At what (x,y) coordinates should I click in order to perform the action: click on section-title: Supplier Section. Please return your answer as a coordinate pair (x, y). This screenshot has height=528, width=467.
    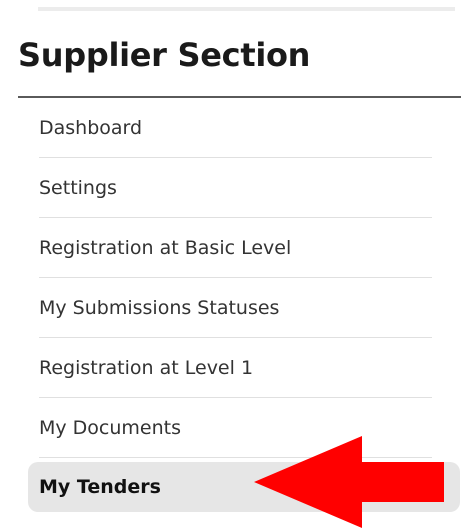
    Looking at the image, I should click on (164, 55).